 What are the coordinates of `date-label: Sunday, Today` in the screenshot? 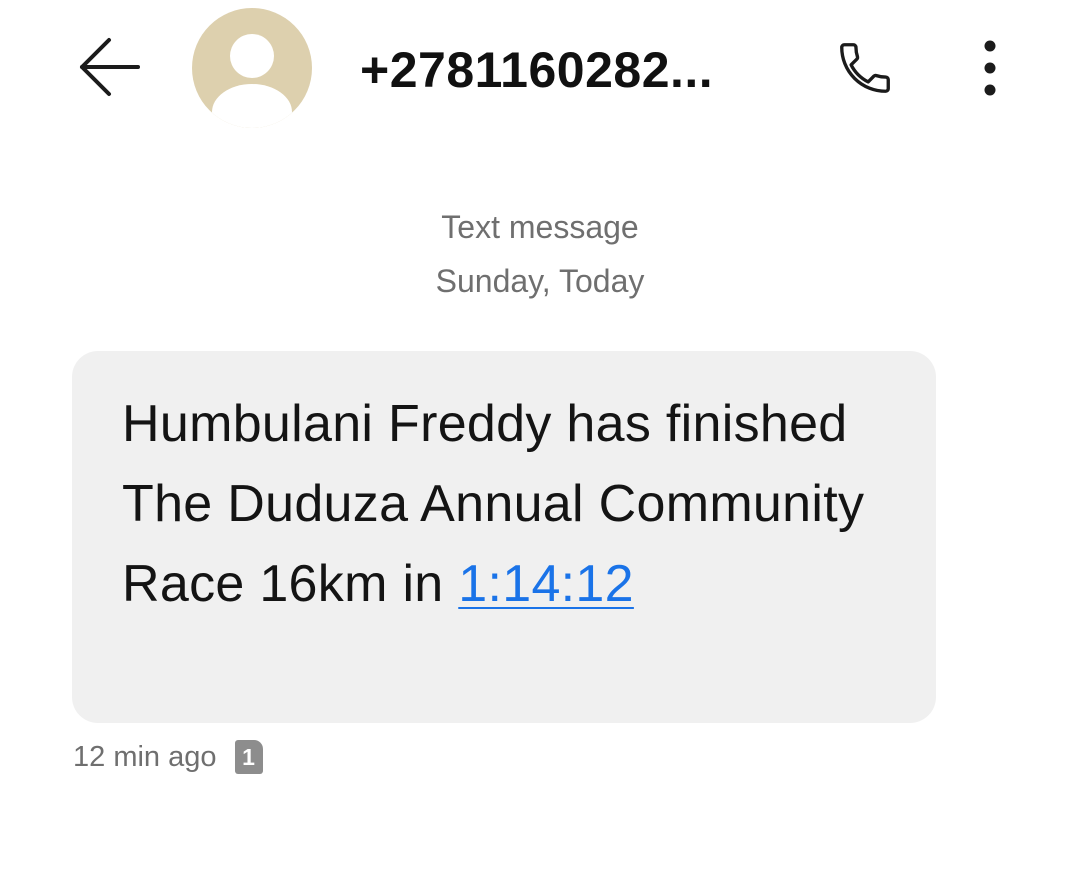 It's located at (540, 281).